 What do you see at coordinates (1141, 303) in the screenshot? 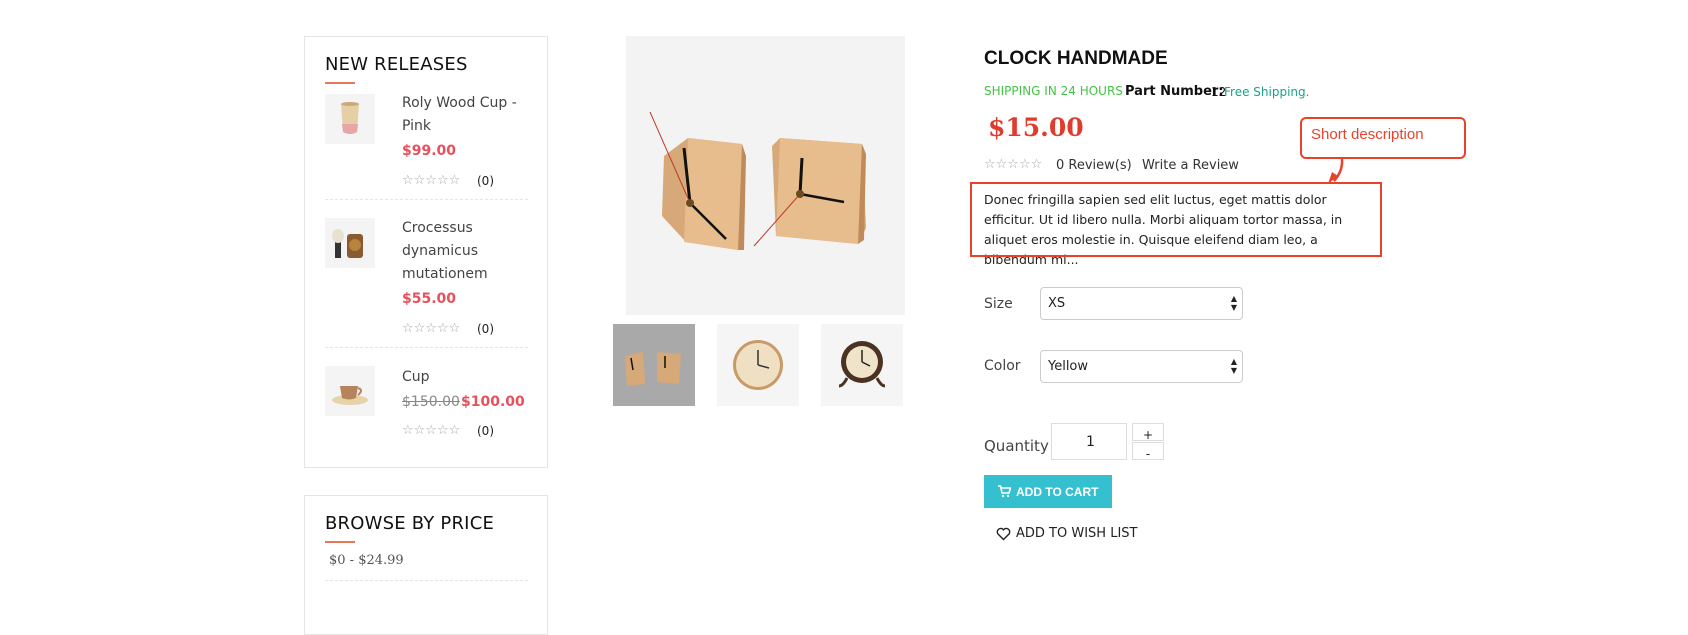
I see `size-select: XS ▲ ▼` at bounding box center [1141, 303].